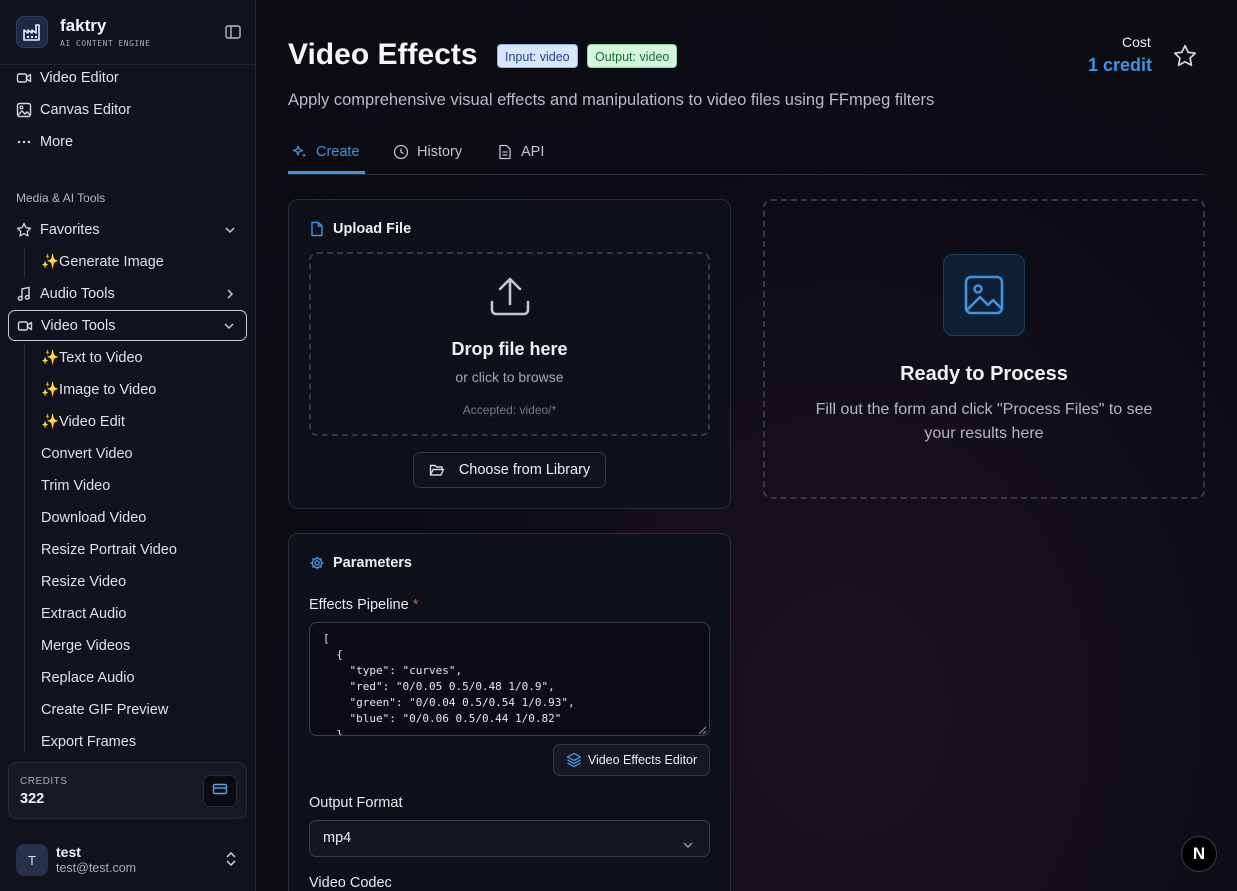 The image size is (1237, 891). I want to click on tab-label: History, so click(440, 152).